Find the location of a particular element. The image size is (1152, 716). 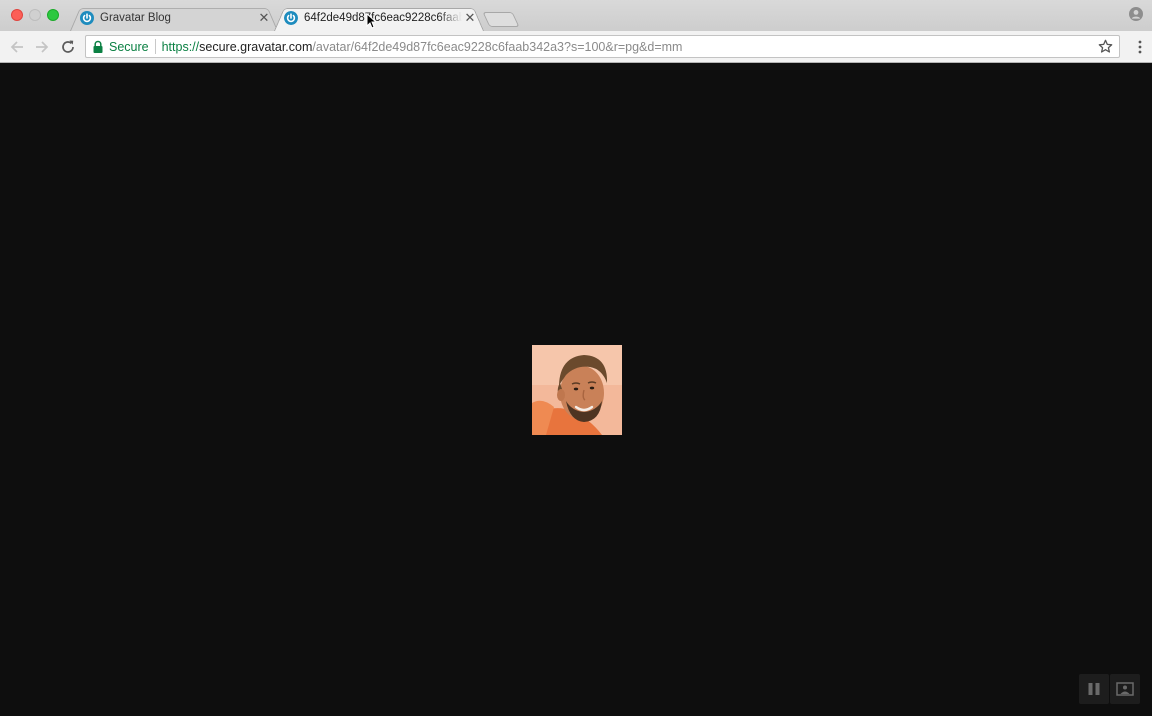

pause-icon is located at coordinates (1094, 689).